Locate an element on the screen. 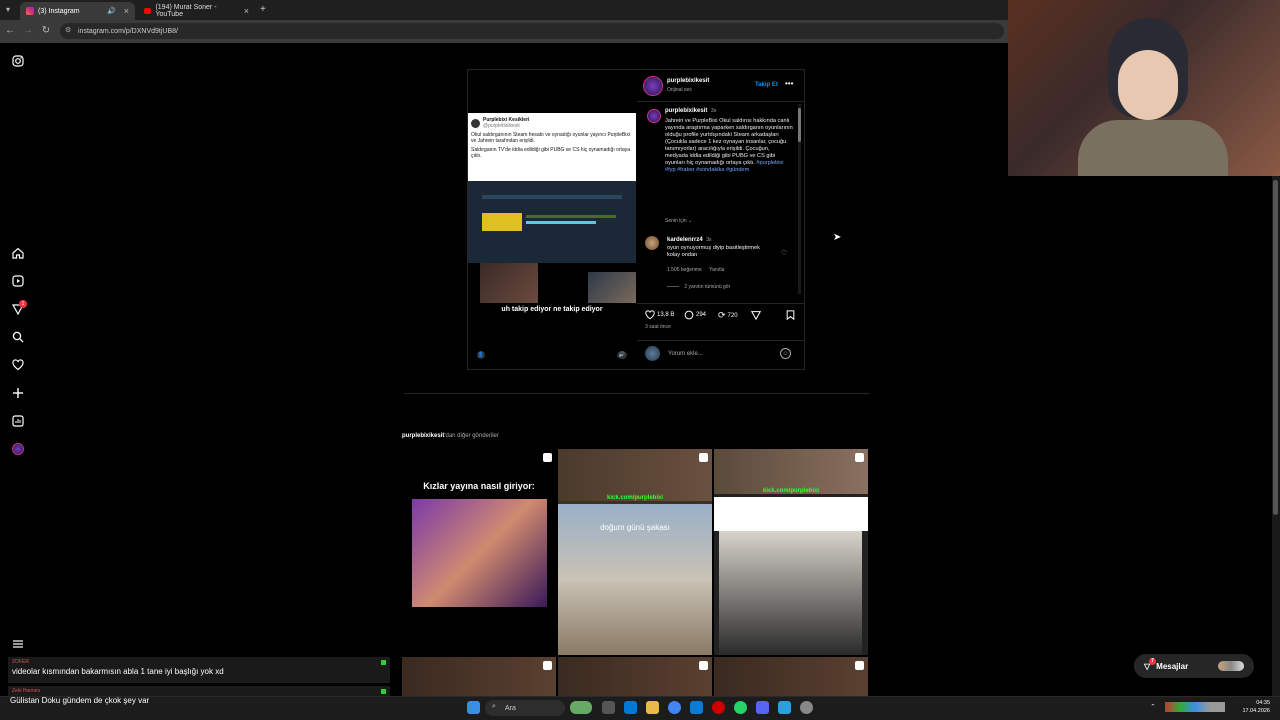 Image resolution: width=1280 pixels, height=720 pixels. system-tray-icons is located at coordinates (1195, 707).